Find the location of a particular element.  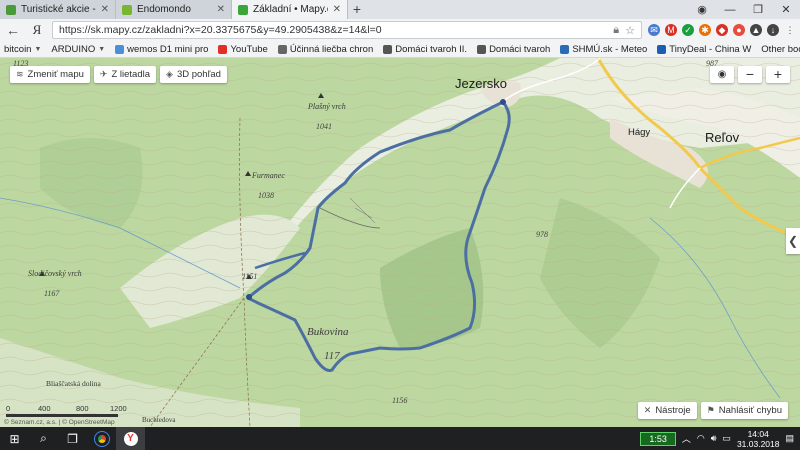

shield-extension-icon: ✓ is located at coordinates (688, 30).